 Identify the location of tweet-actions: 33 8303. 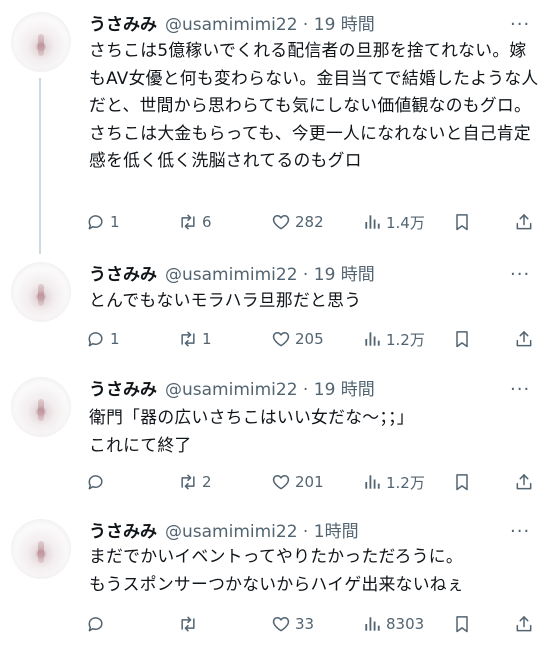
(311, 624).